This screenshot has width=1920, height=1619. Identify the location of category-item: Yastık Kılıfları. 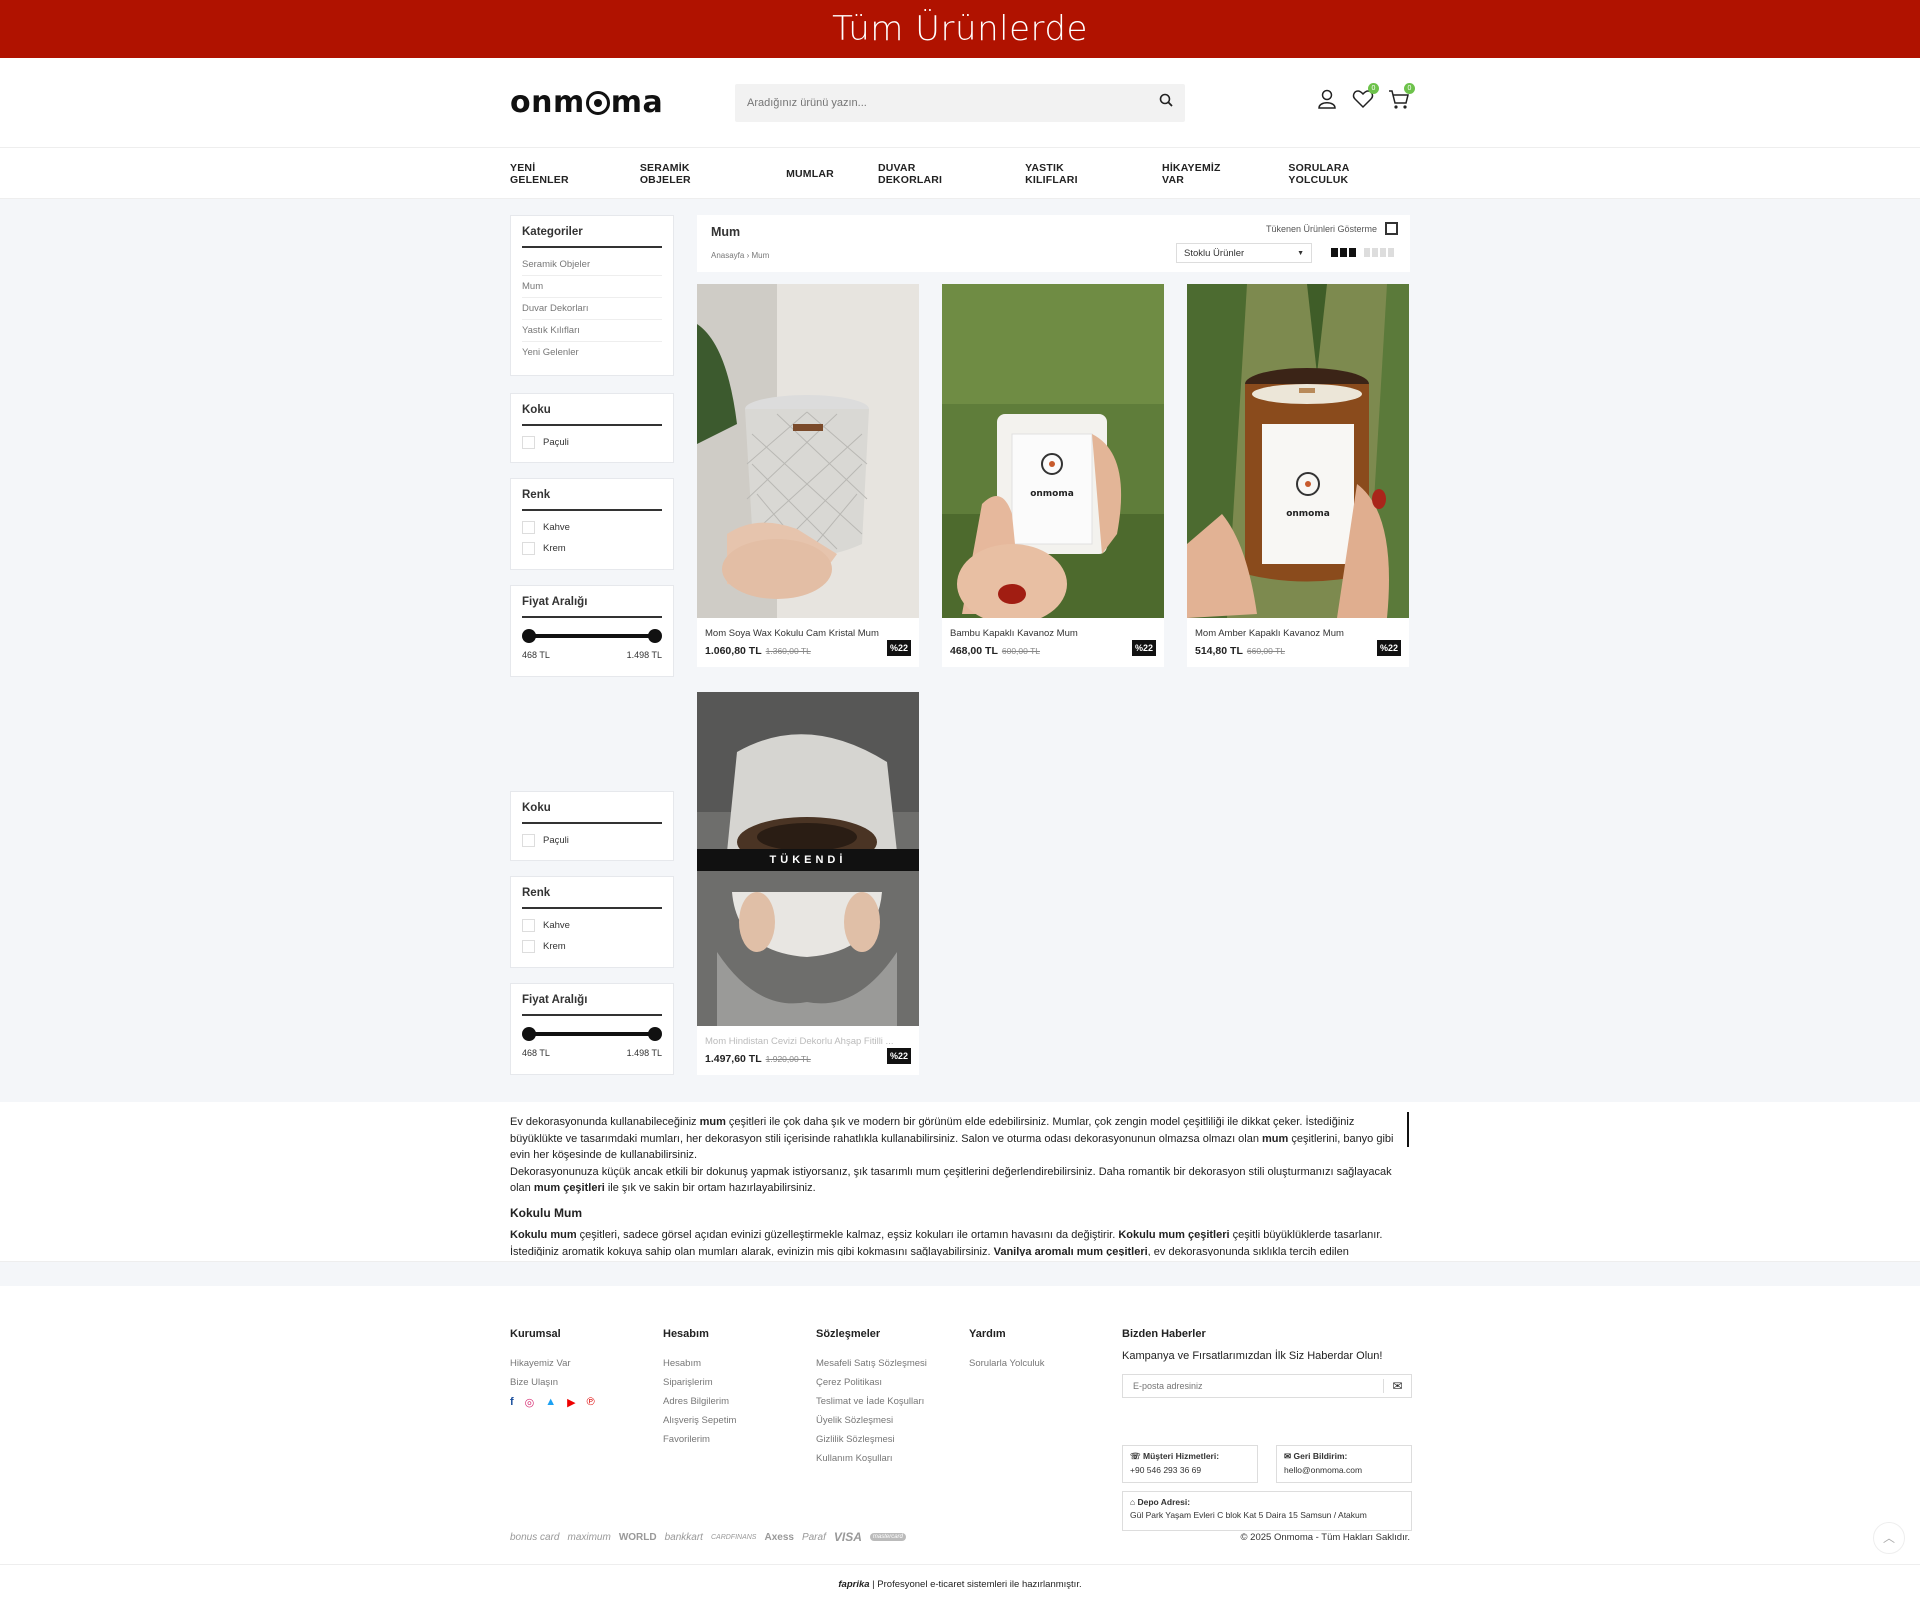
(592, 331).